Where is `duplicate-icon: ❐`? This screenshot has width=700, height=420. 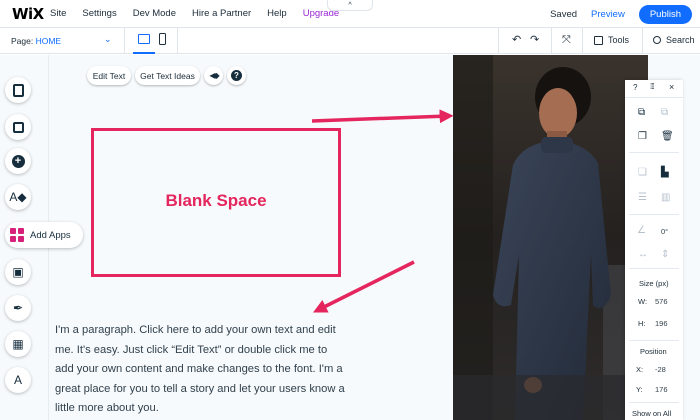
duplicate-icon: ❐ is located at coordinates (642, 137).